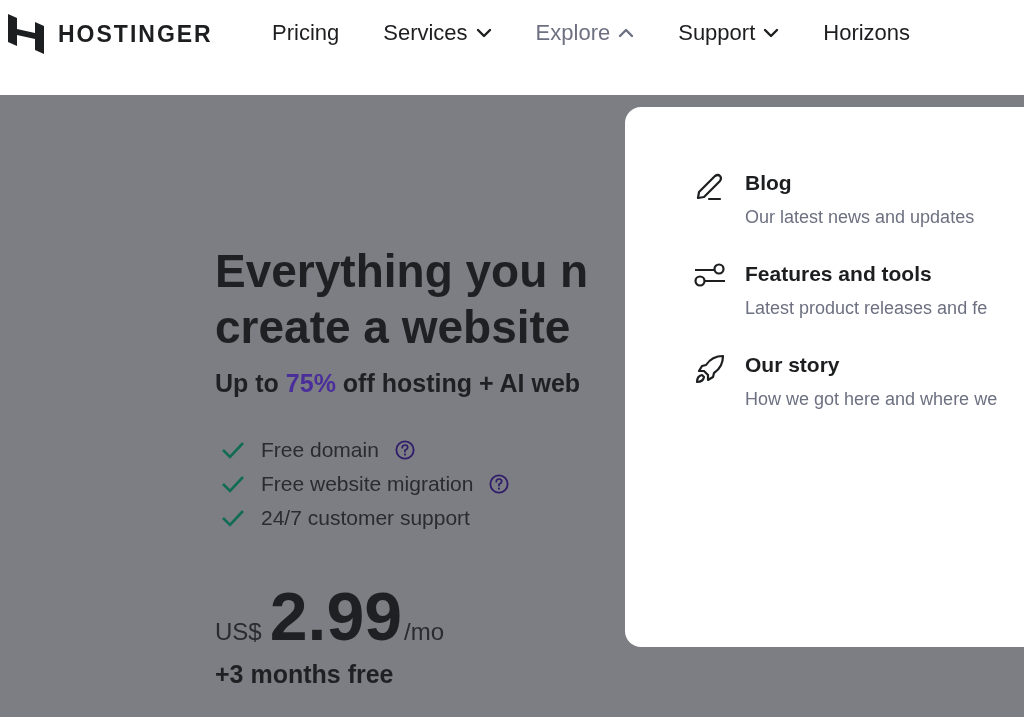 The height and width of the screenshot is (717, 1024). I want to click on feature-text: 24/7 customer support, so click(365, 518).